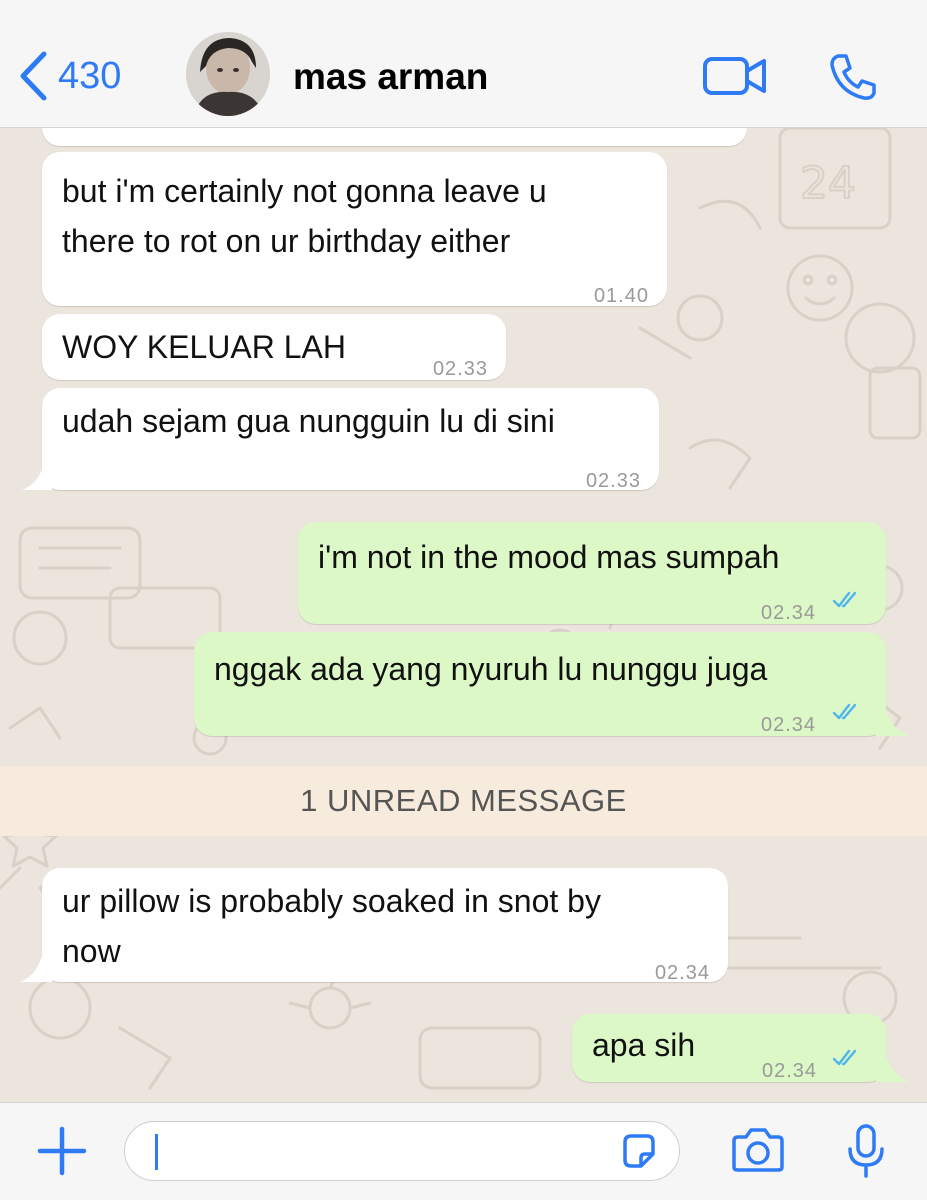 The image size is (927, 1200). I want to click on attach-button, so click(62, 1153).